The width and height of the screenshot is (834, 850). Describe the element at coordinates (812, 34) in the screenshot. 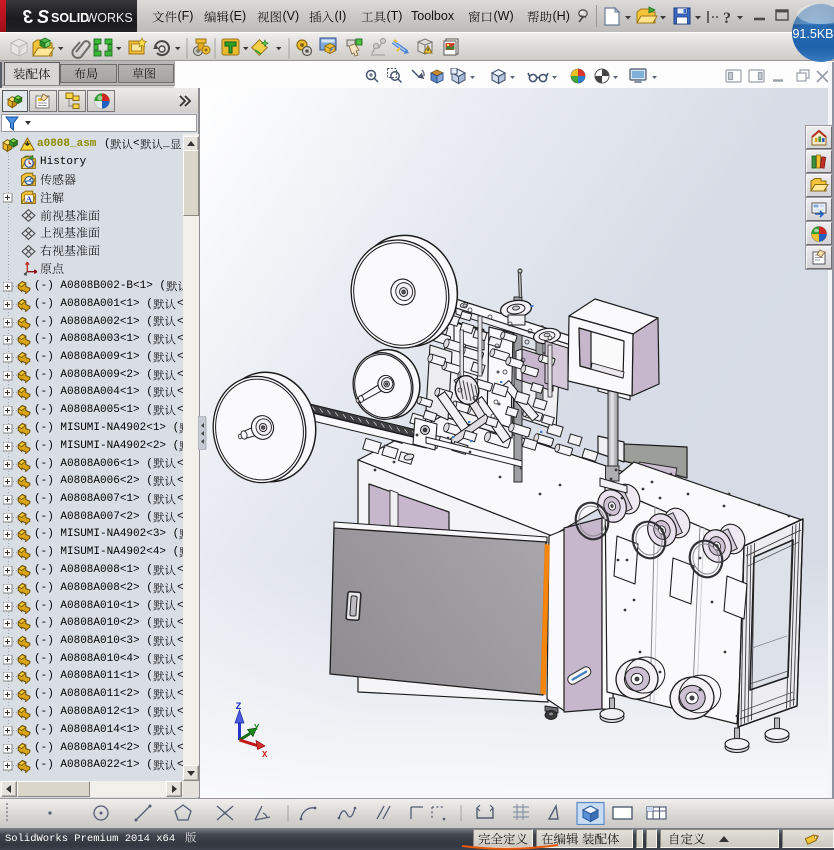

I see `svg-text: 91.5KB` at that location.